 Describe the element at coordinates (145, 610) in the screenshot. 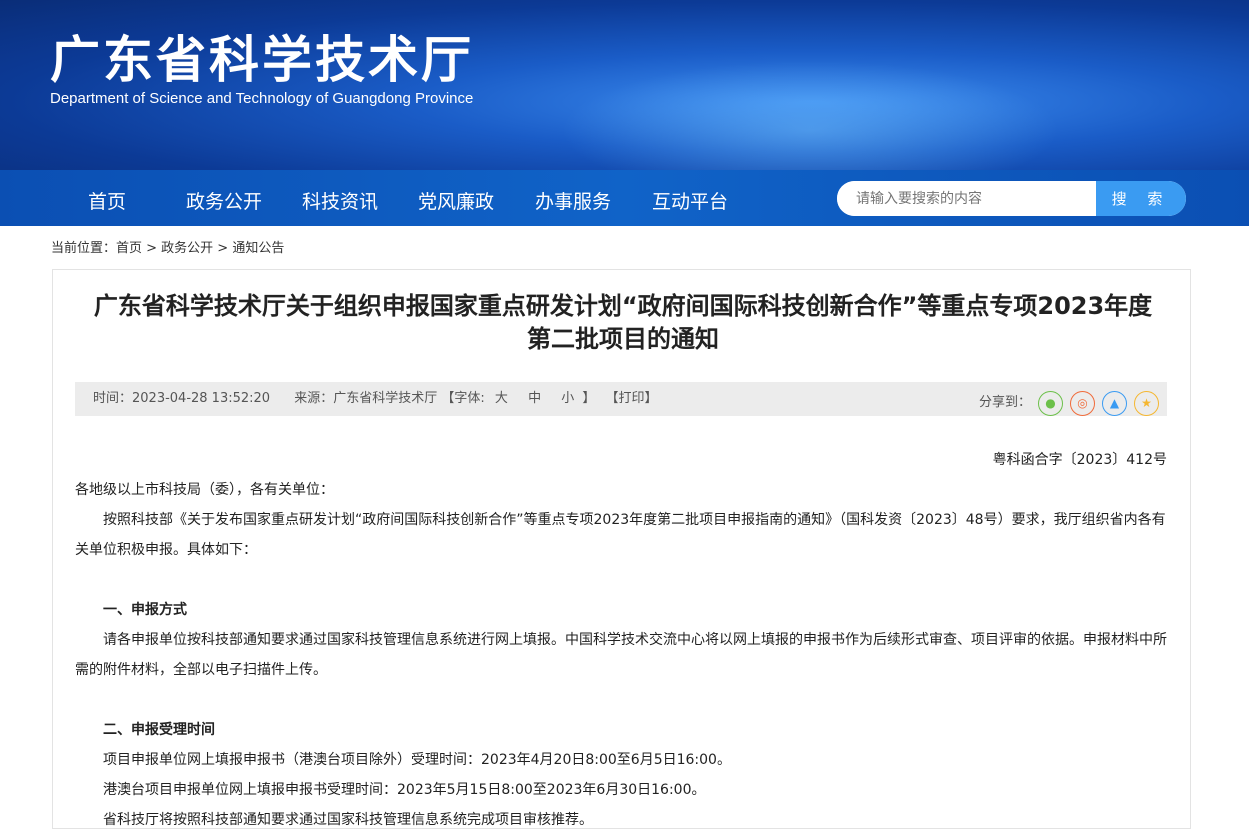

I see `section-heading: 一、申报方式` at that location.